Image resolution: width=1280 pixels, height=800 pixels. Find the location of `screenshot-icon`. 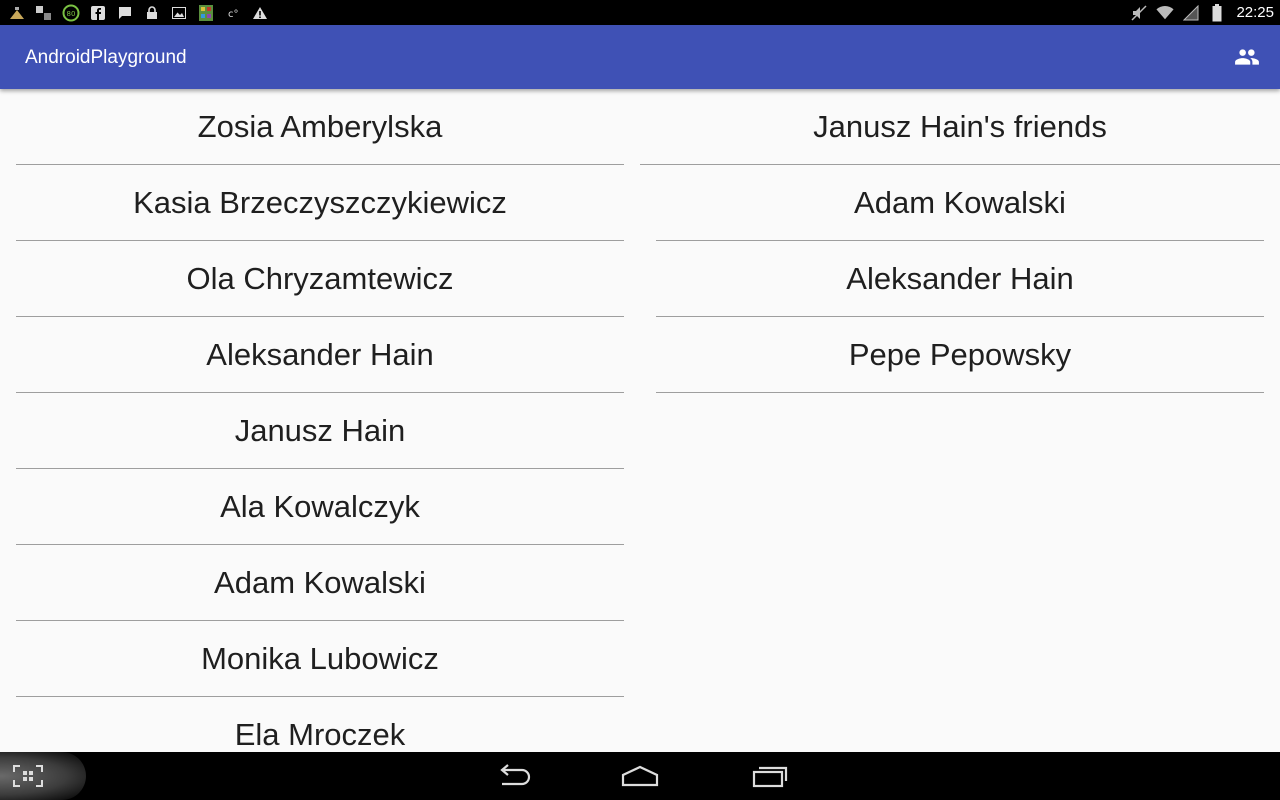

screenshot-icon is located at coordinates (28, 776).